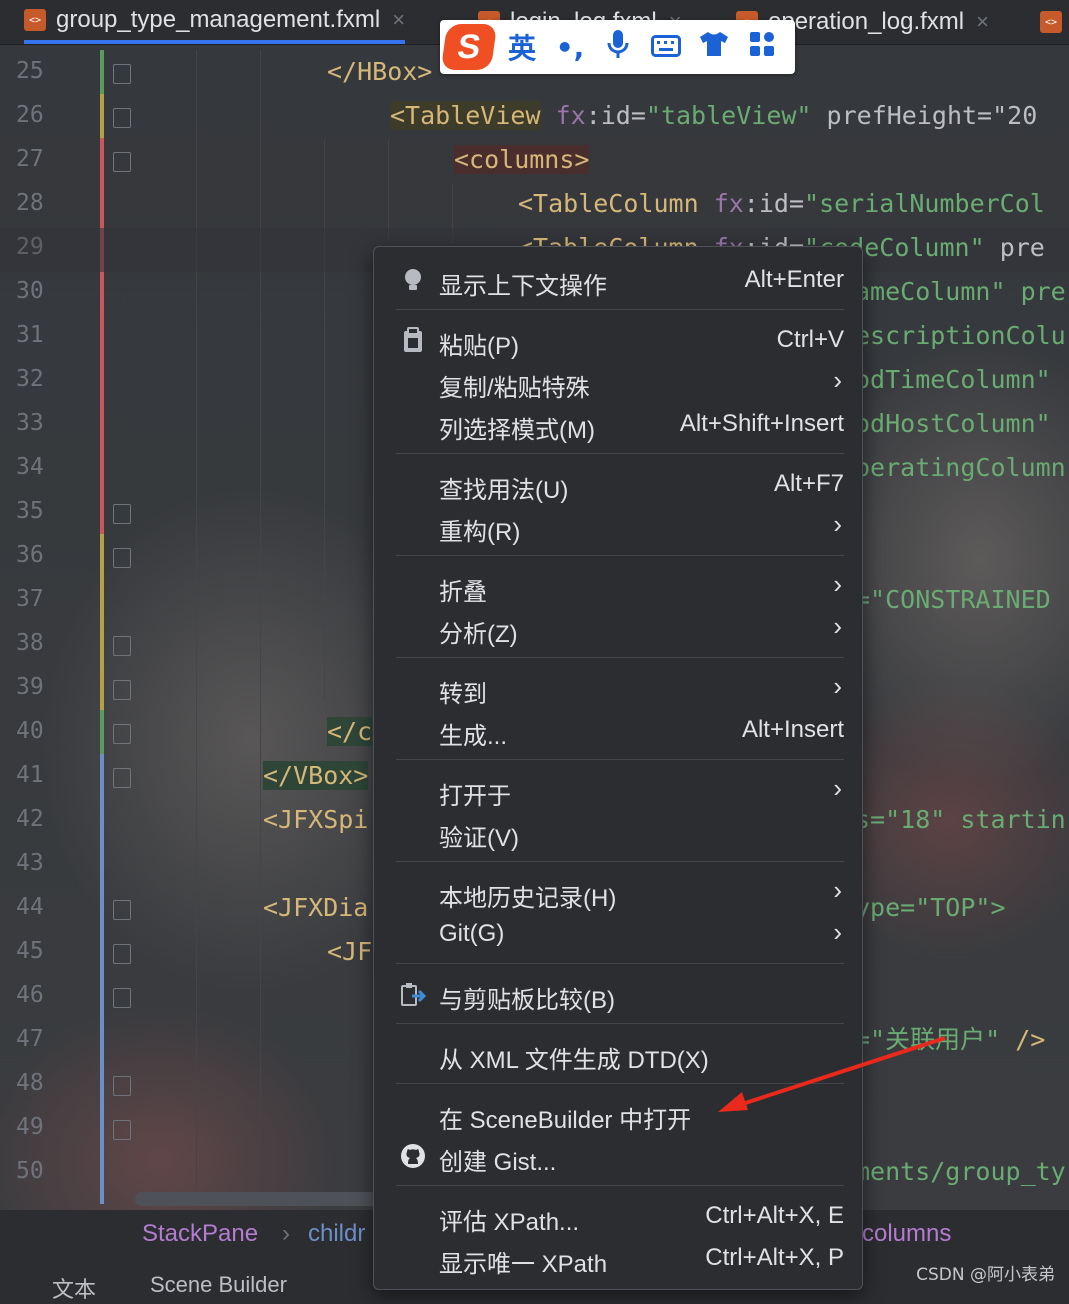 The height and width of the screenshot is (1304, 1069). I want to click on line-number: 31, so click(30, 335).